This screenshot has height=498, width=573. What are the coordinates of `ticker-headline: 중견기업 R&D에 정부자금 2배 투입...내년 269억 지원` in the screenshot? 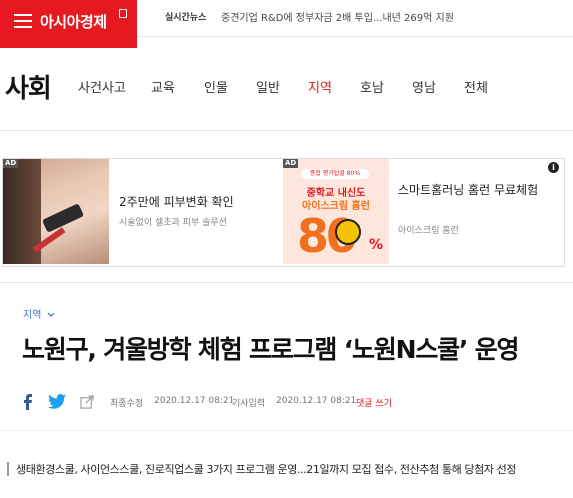 It's located at (337, 16).